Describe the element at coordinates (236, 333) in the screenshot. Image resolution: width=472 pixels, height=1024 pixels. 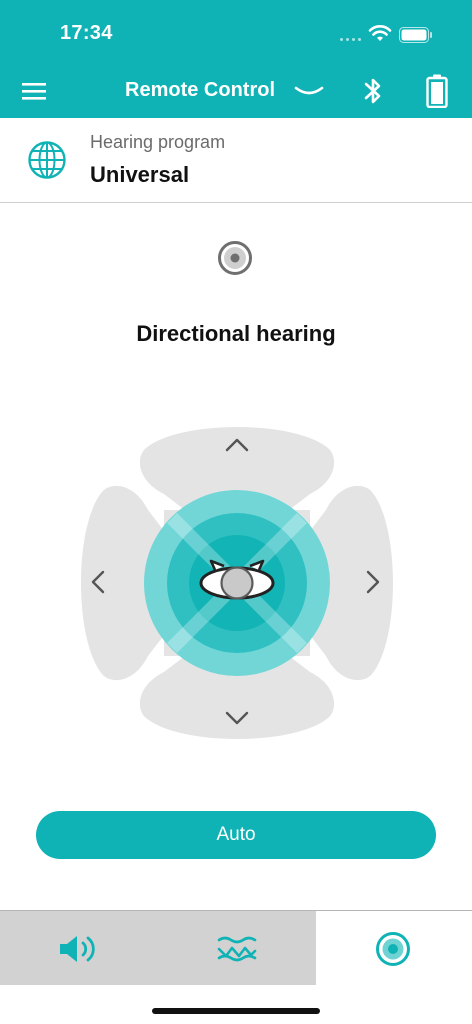
I see `directional-hearing-title: Directional hearing` at that location.